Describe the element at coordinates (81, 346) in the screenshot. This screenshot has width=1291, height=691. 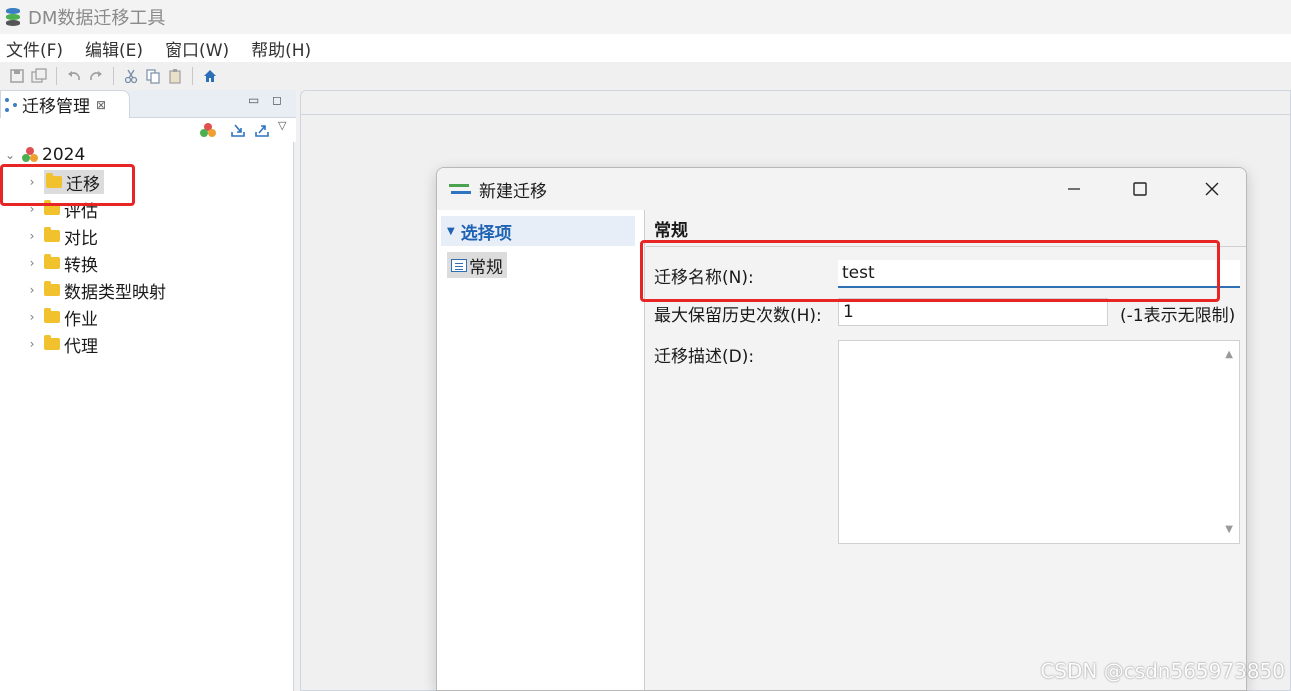
I see `tree-item-label: 代理` at that location.